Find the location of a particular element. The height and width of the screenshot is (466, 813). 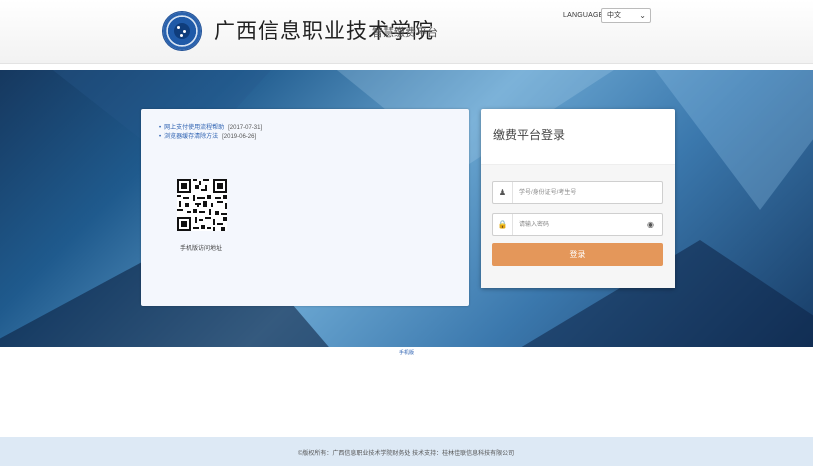

lock-icon: 🔒 is located at coordinates (503, 224).